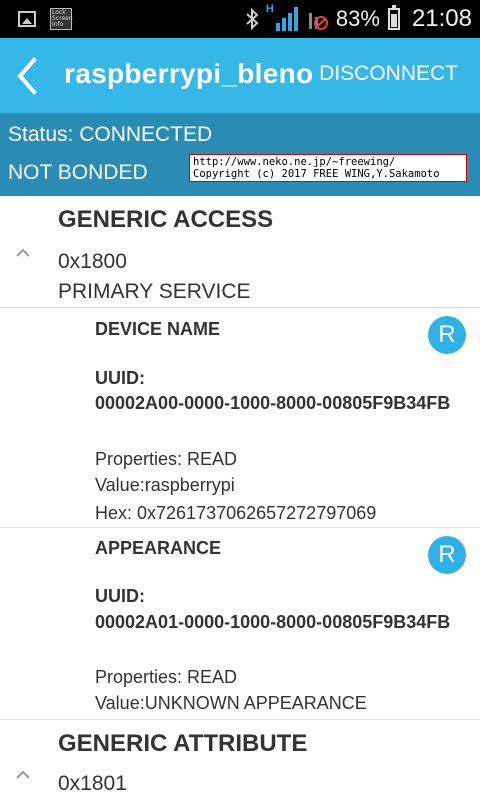 The image size is (480, 810). I want to click on characteristic-value: Value:raspberrypi, so click(165, 485).